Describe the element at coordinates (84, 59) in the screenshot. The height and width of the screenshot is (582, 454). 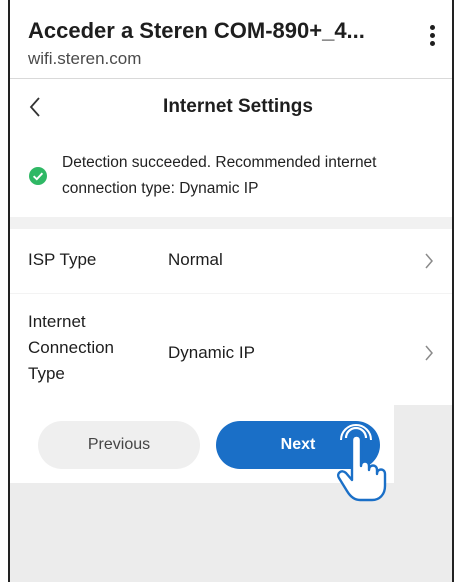
I see `browser-url: wifi.steren.com` at that location.